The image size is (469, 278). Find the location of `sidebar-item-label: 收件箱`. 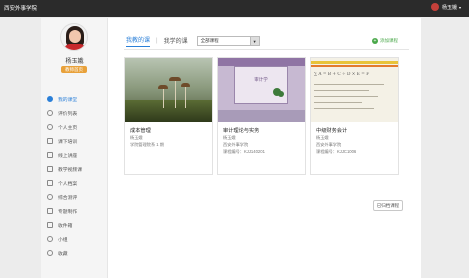

sidebar-item-label: 收件箱 is located at coordinates (65, 226).